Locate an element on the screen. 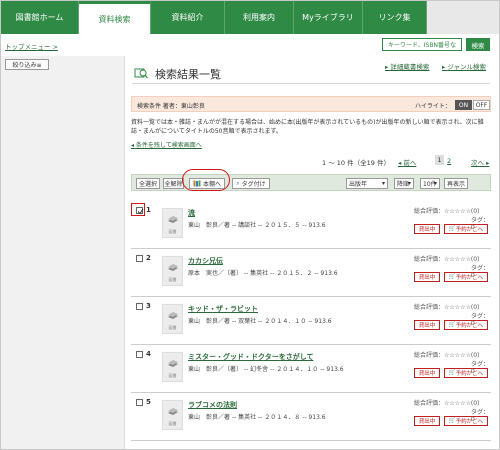 This screenshot has width=500, height=450. tab-introduction: 資料紹介 is located at coordinates (188, 17).